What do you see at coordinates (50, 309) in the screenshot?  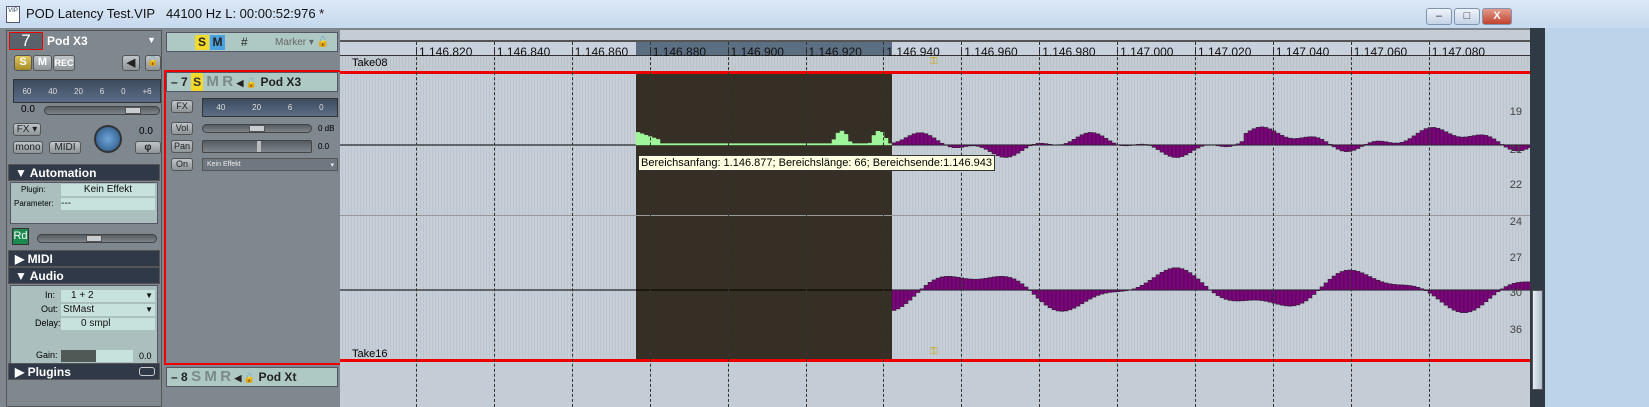 I see `out-label: Out:` at bounding box center [50, 309].